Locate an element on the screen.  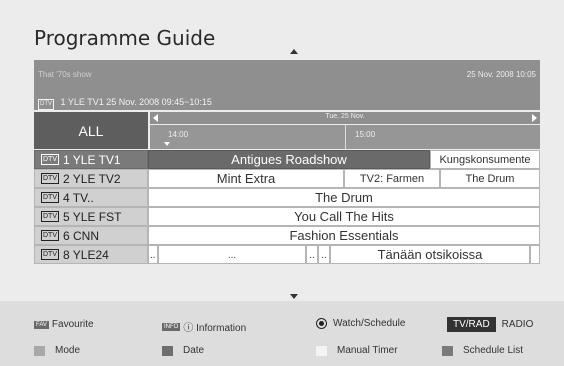
legend-label: Watch/Schedule is located at coordinates (369, 323).